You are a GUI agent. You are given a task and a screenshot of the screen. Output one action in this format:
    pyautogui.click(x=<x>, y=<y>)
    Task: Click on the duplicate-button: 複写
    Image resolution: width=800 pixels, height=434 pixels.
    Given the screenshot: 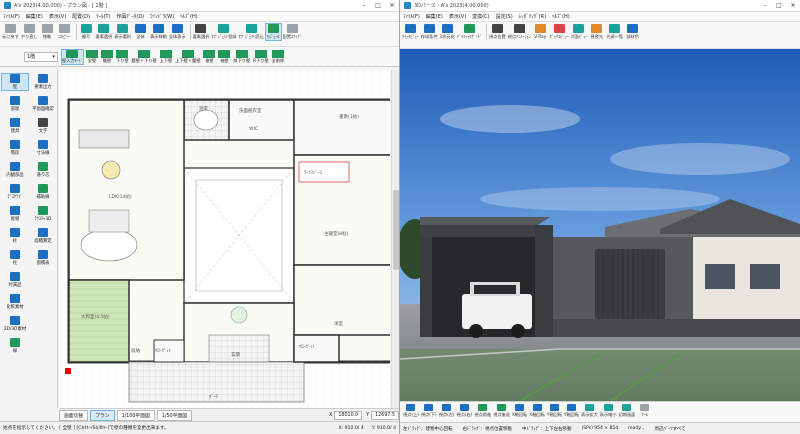 What is the action you would take?
    pyautogui.click(x=86, y=32)
    